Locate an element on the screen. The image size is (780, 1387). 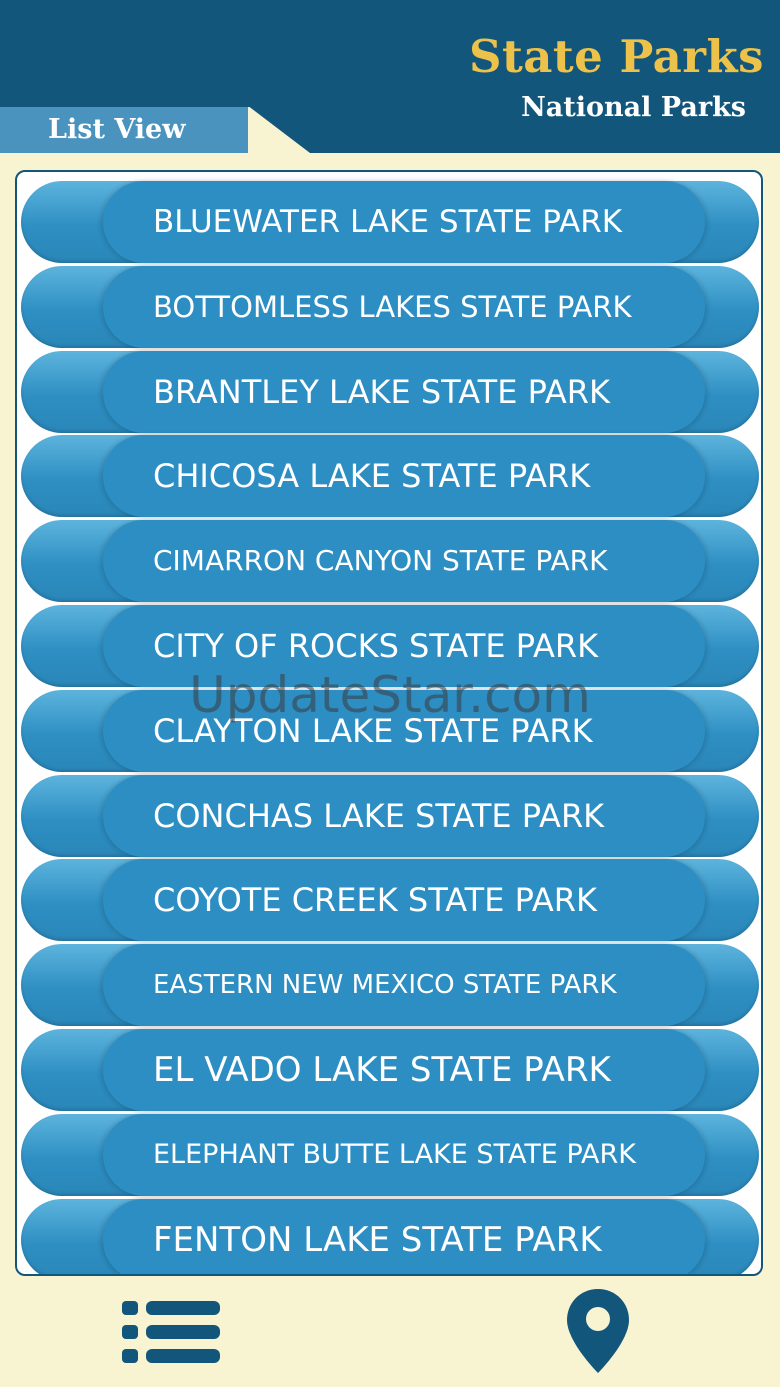
park-name: ELEPHANT BUTTE LAKE STATE PARK is located at coordinates (394, 1154).